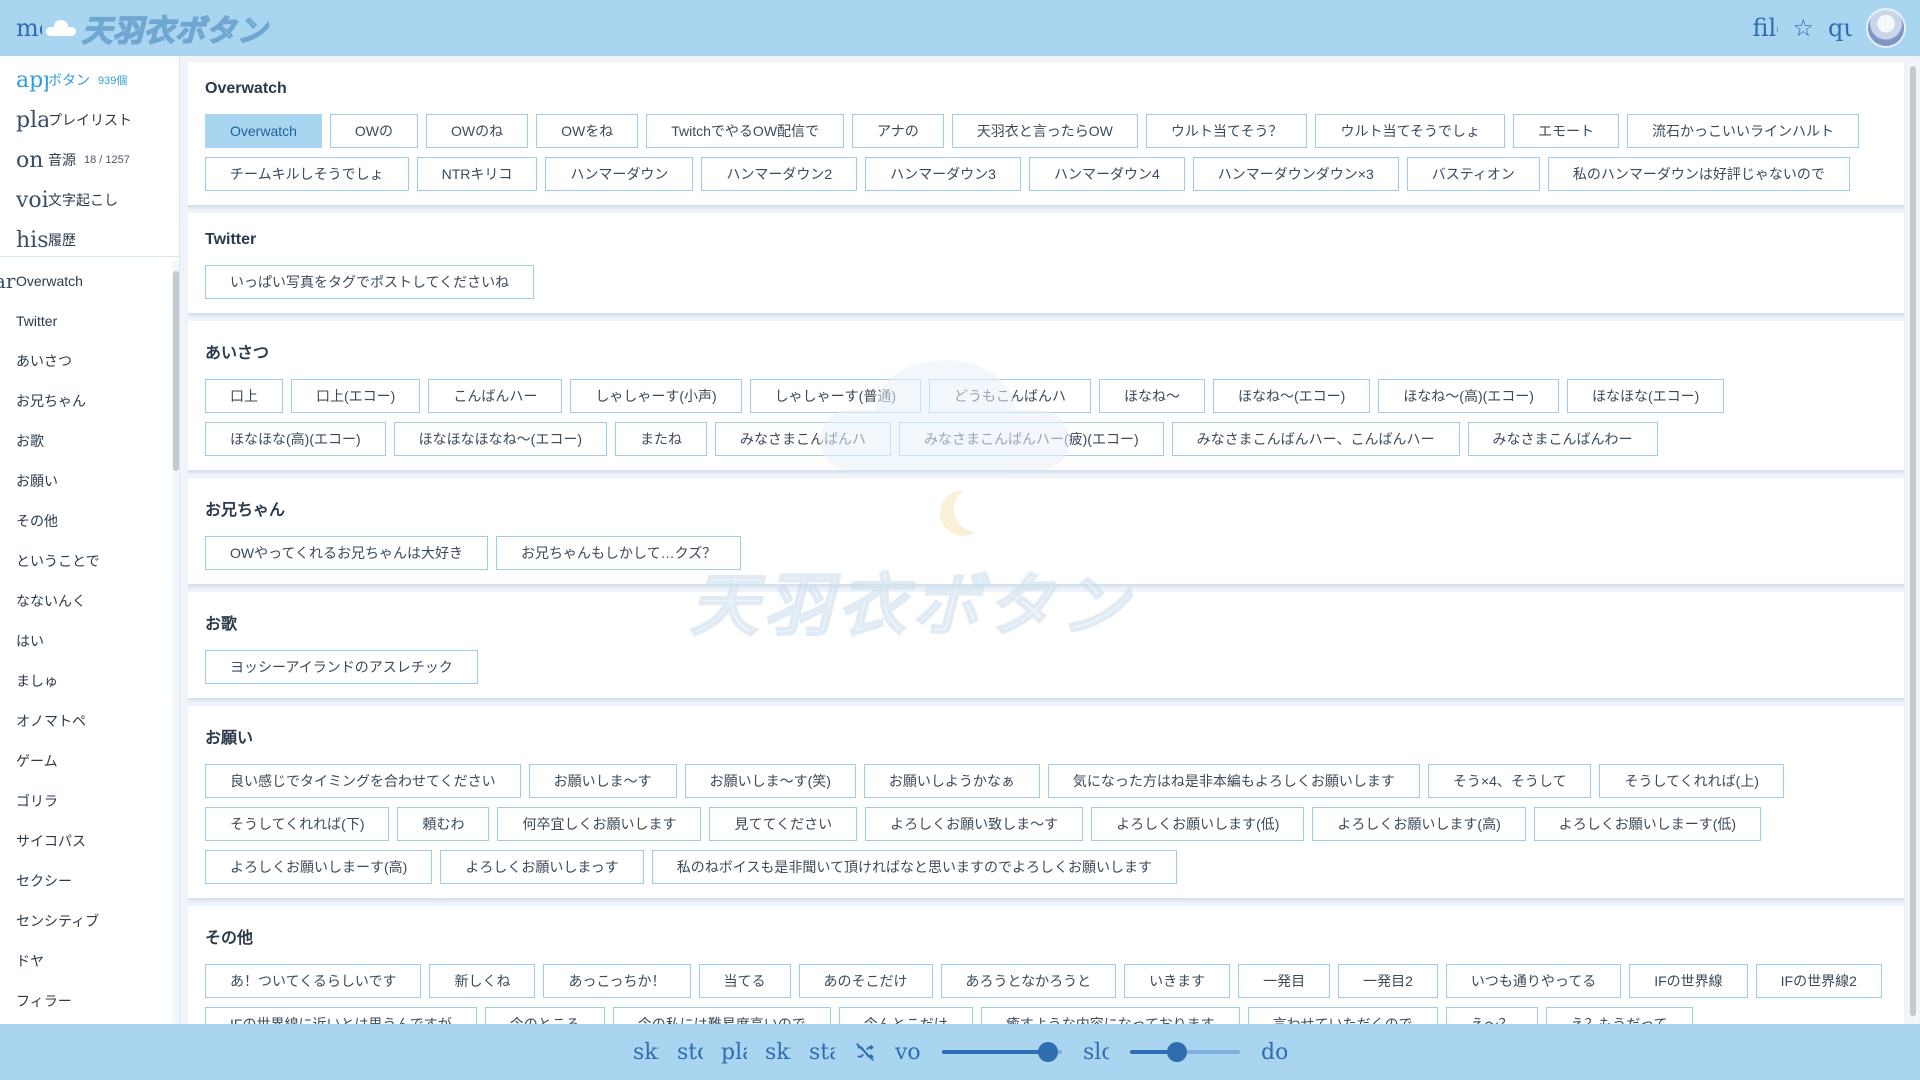 The width and height of the screenshot is (1920, 1080). I want to click on voice-button: ハンマーダウン4, so click(1106, 174).